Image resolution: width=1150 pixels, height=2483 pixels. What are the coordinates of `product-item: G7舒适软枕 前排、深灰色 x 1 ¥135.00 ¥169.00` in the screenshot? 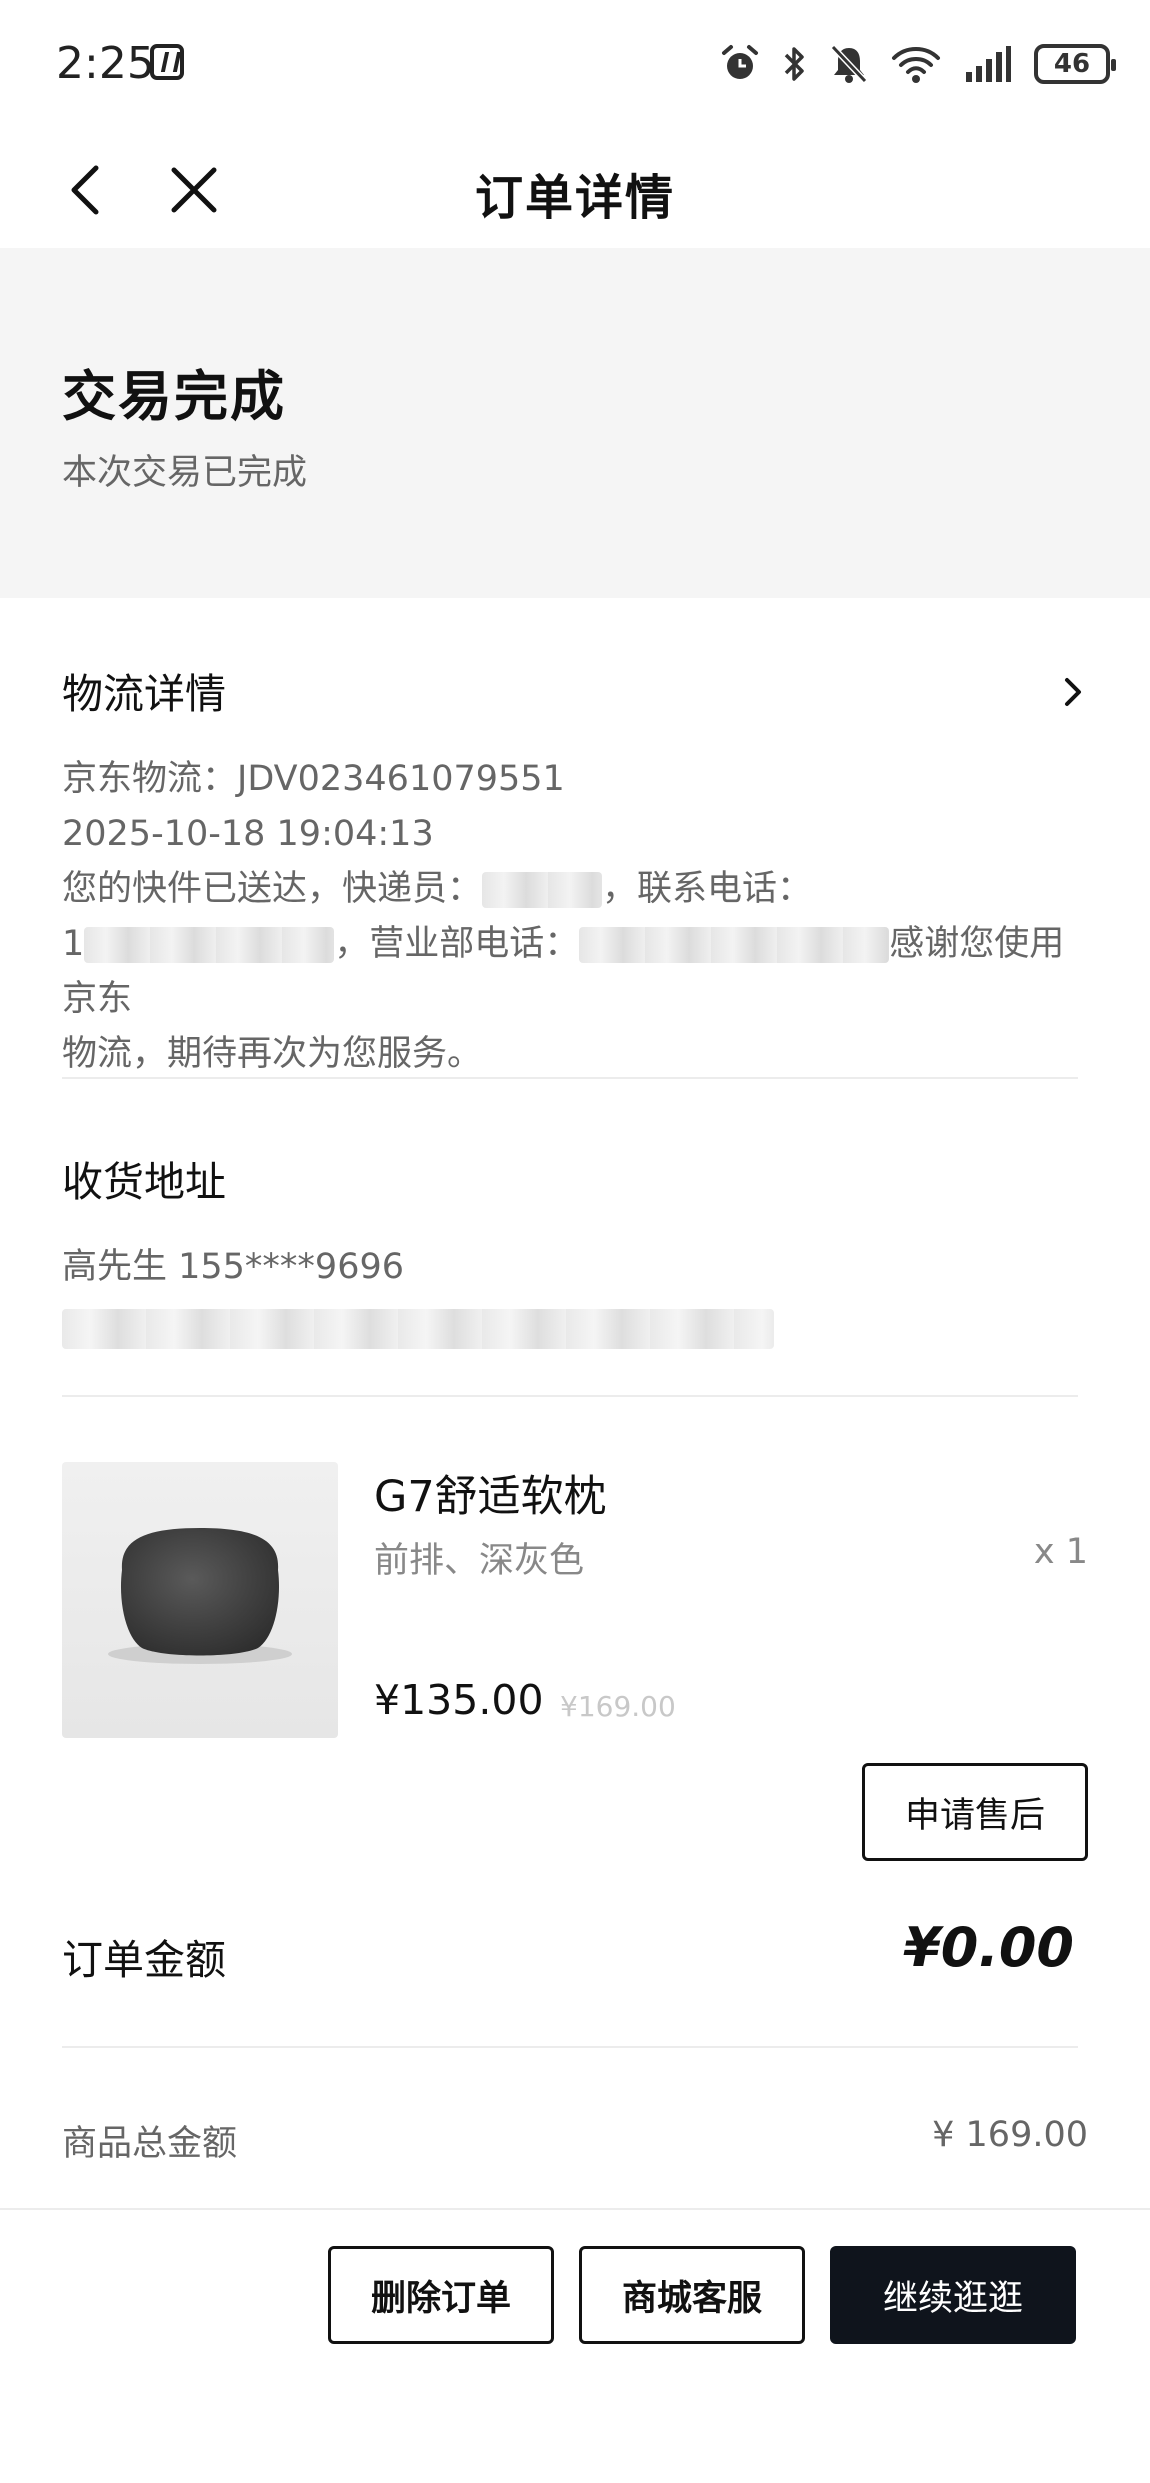 It's located at (575, 1602).